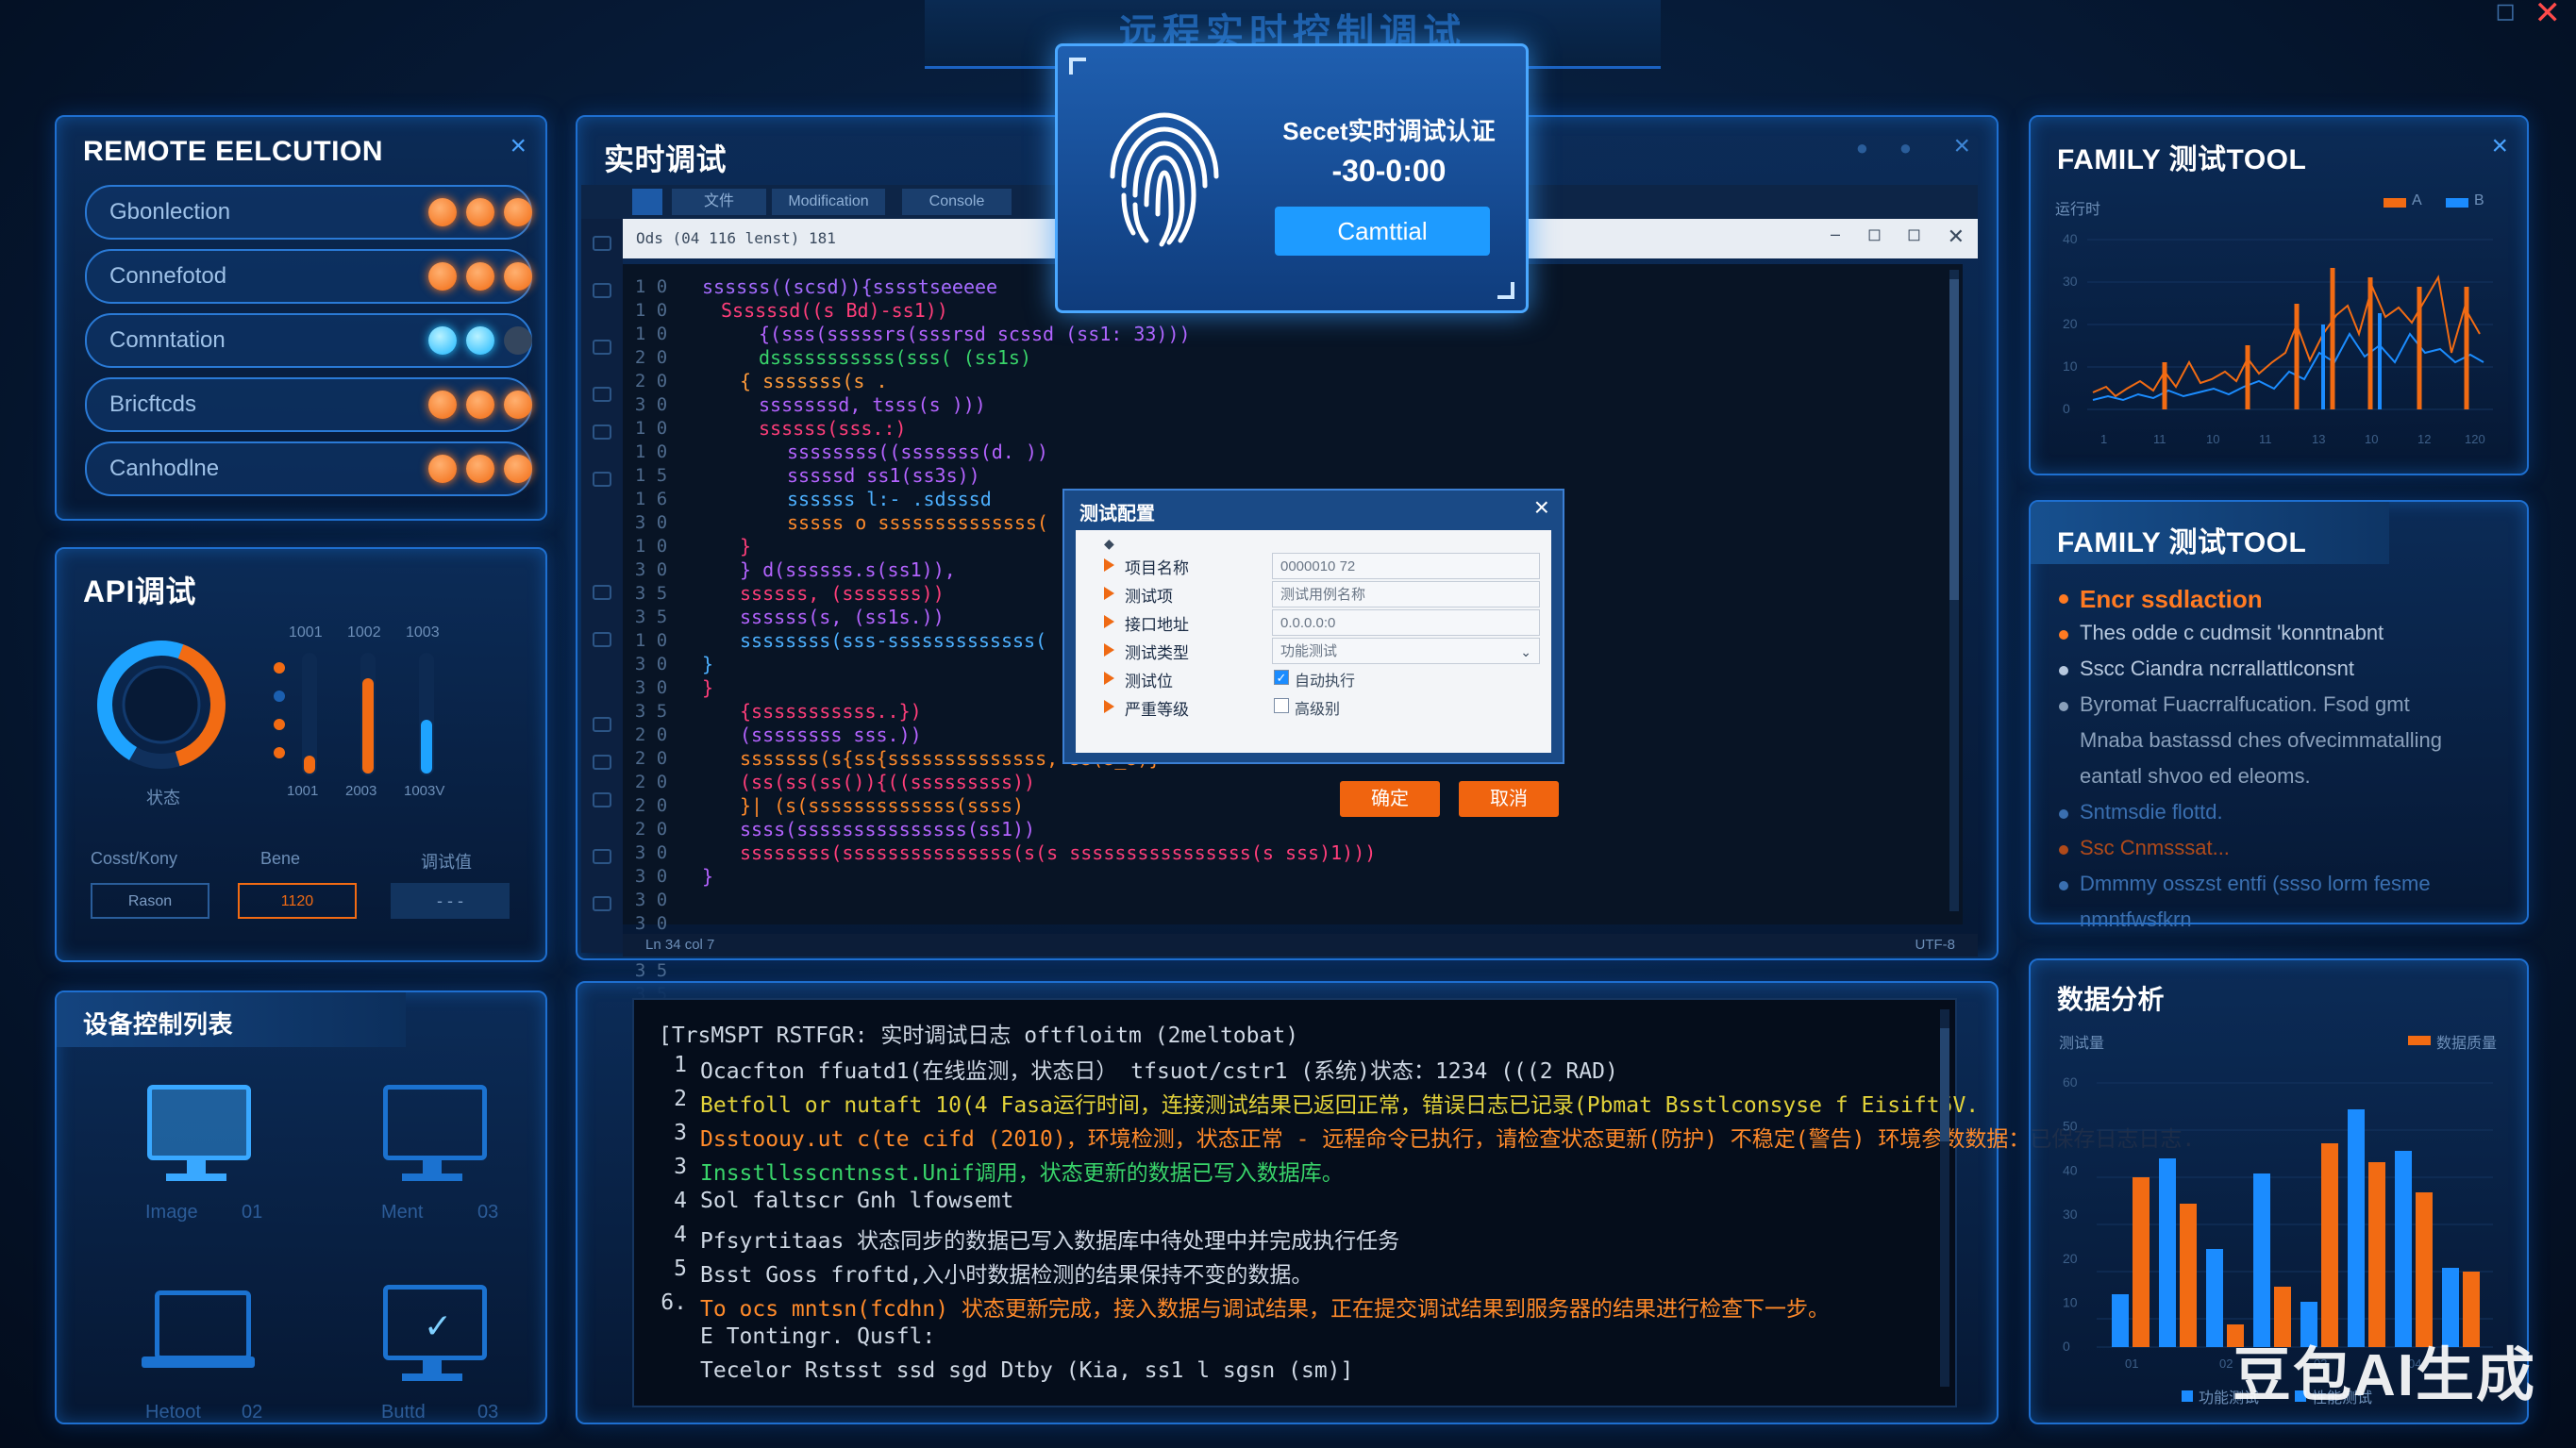 The width and height of the screenshot is (2576, 1448). What do you see at coordinates (1390, 799) in the screenshot?
I see `confirm-button: 确定` at bounding box center [1390, 799].